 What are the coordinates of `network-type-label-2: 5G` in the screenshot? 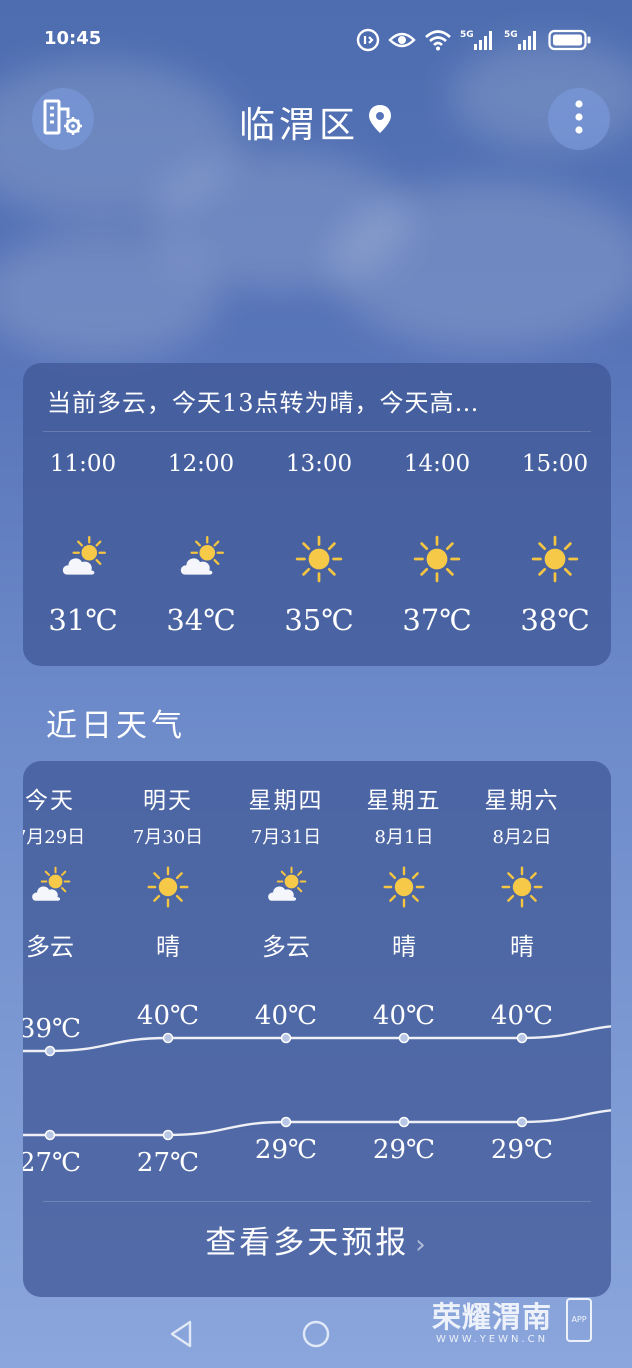 It's located at (511, 35).